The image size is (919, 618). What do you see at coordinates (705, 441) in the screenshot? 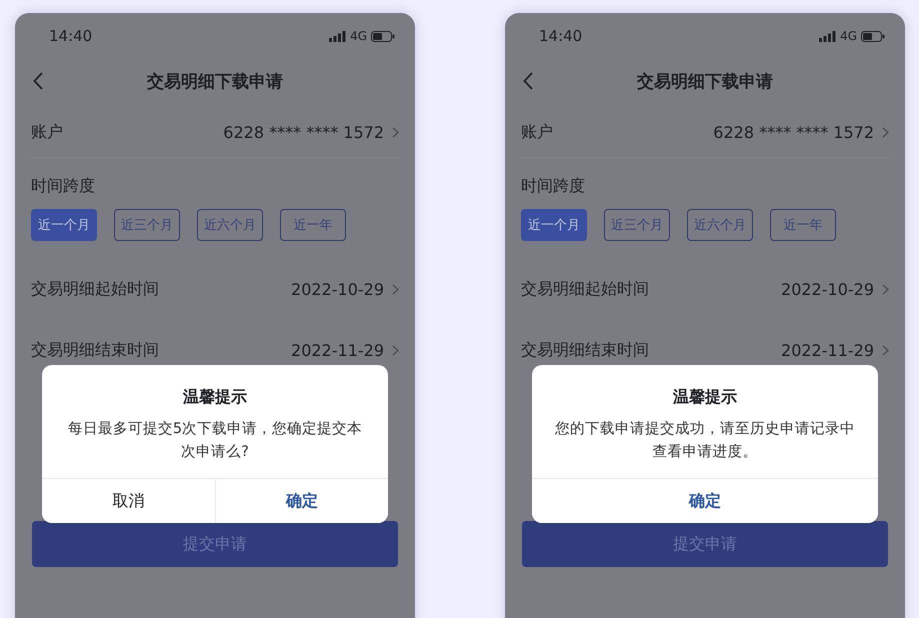
I see `dialog-message: 您的下载申请提交成功，请至历史申请记录中查看申请进度。` at bounding box center [705, 441].